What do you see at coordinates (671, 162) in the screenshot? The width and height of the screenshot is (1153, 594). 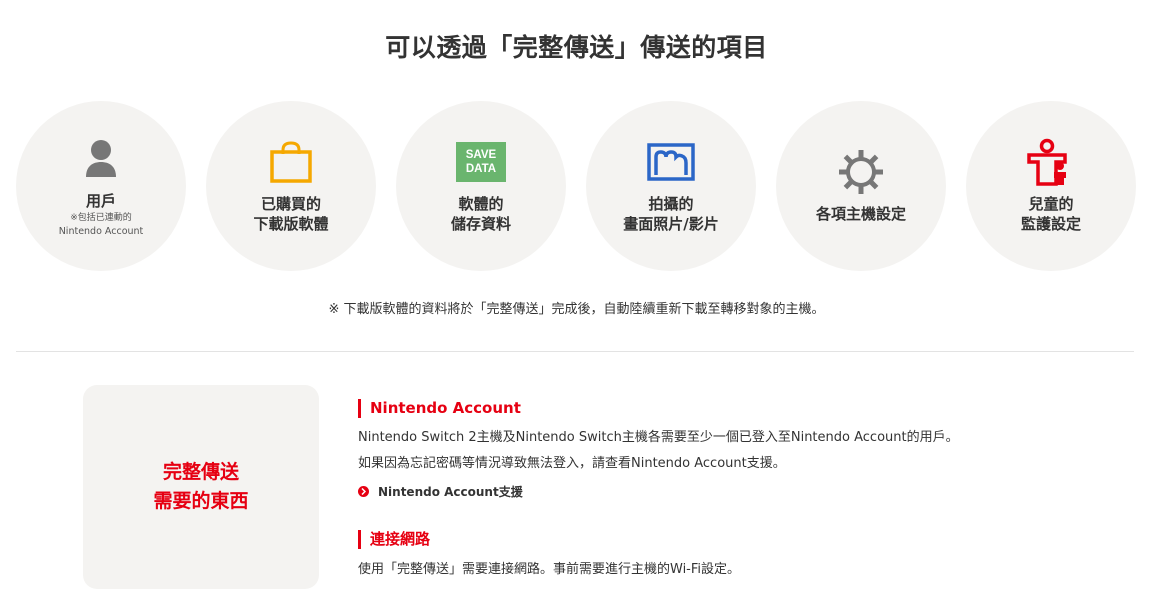 I see `album-icon` at bounding box center [671, 162].